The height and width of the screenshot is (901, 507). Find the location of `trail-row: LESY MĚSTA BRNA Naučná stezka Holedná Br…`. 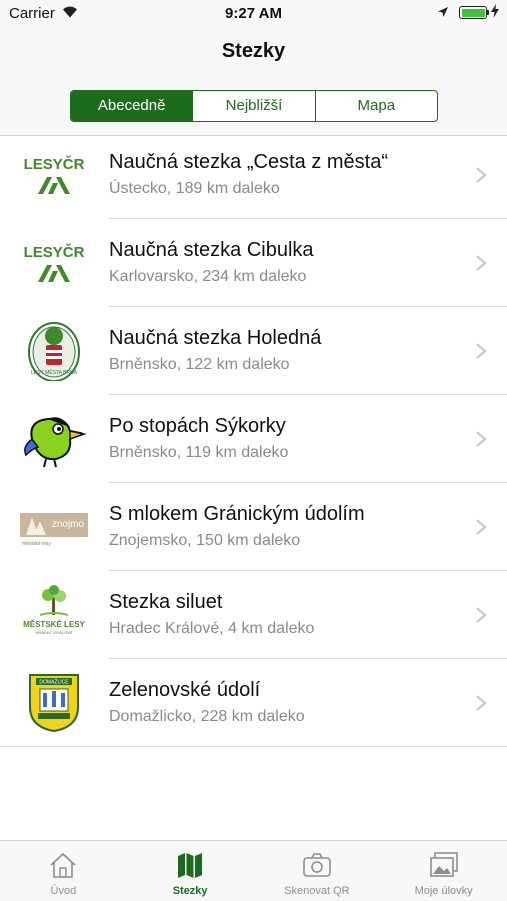

trail-row: LESY MĚSTA BRNA Naučná stezka Holedná Br… is located at coordinates (253, 351).